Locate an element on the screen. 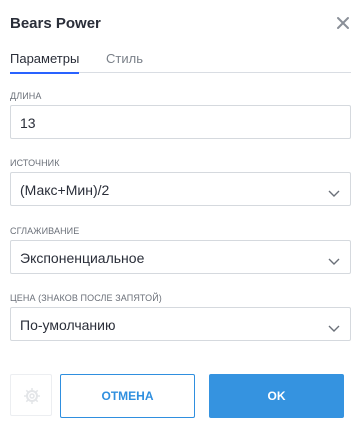 This screenshot has width=361, height=436. length-input: 13 is located at coordinates (180, 122).